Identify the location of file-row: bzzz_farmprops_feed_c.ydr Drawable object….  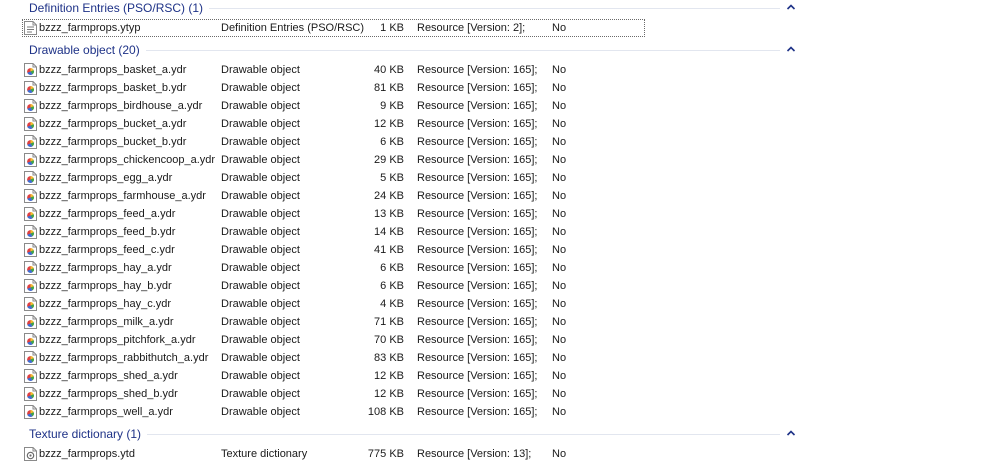
(333, 250).